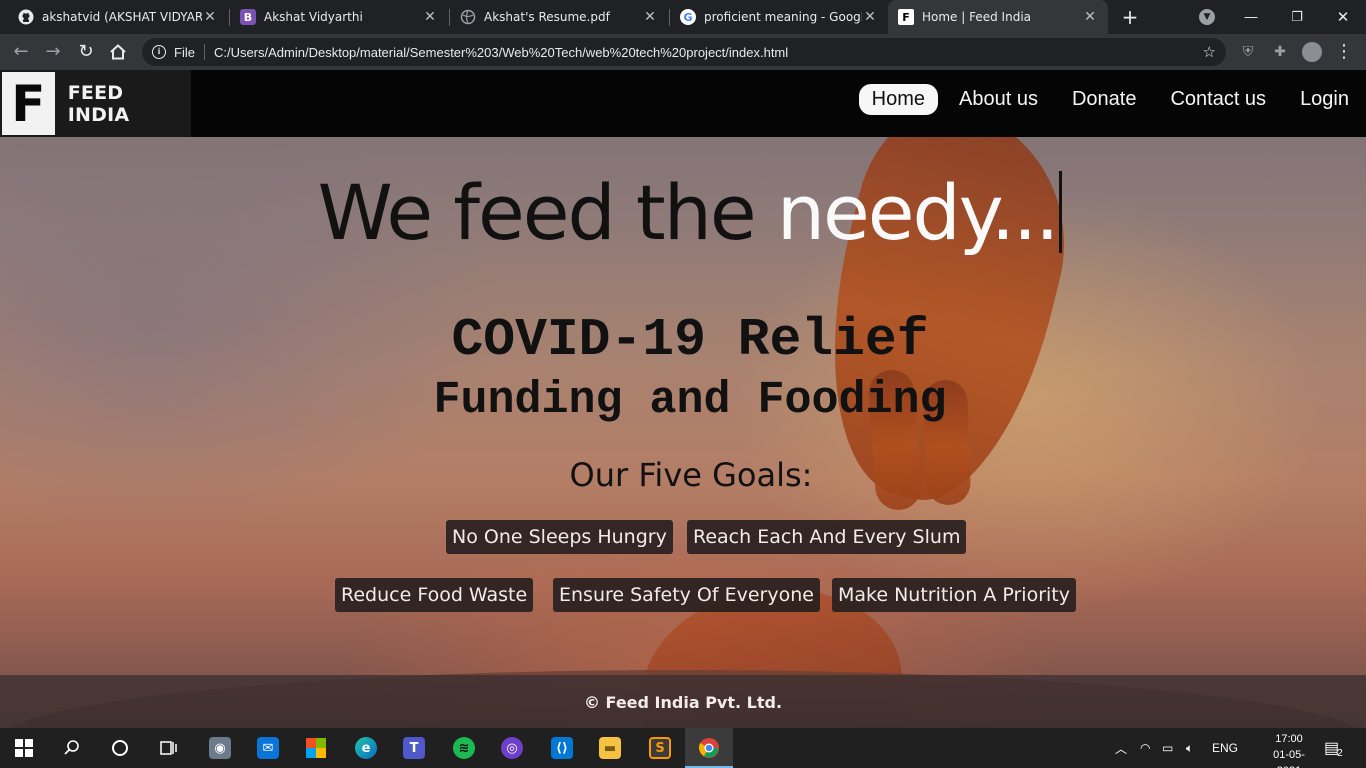 The width and height of the screenshot is (1366, 768). I want to click on taskbar-vscode: ⟨⟩, so click(562, 748).